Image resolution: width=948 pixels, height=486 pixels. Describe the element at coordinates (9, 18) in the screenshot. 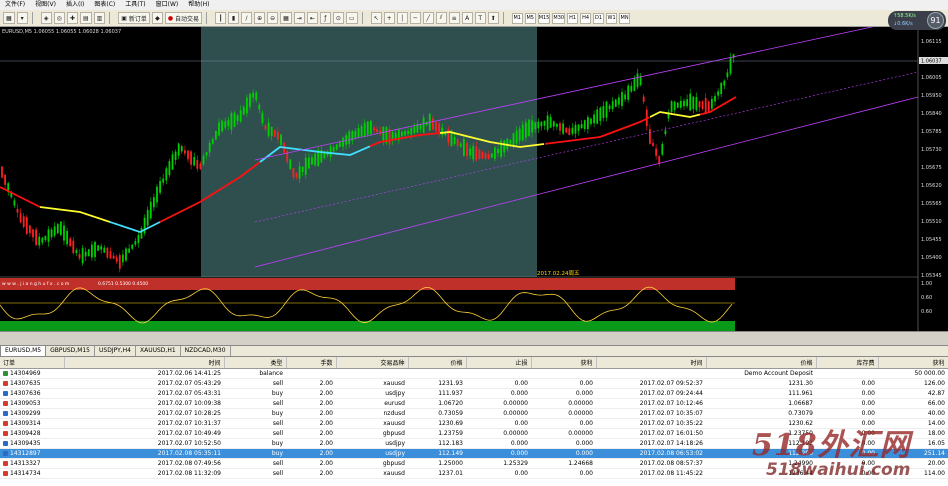

I see `new-chart-icon: ▦` at that location.